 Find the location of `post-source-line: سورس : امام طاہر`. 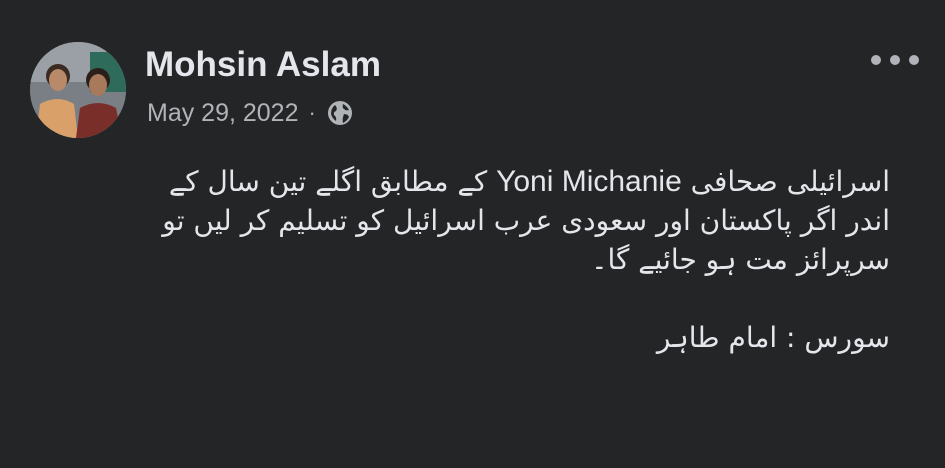

post-source-line: سورس : امام طاہر is located at coordinates (773, 337).